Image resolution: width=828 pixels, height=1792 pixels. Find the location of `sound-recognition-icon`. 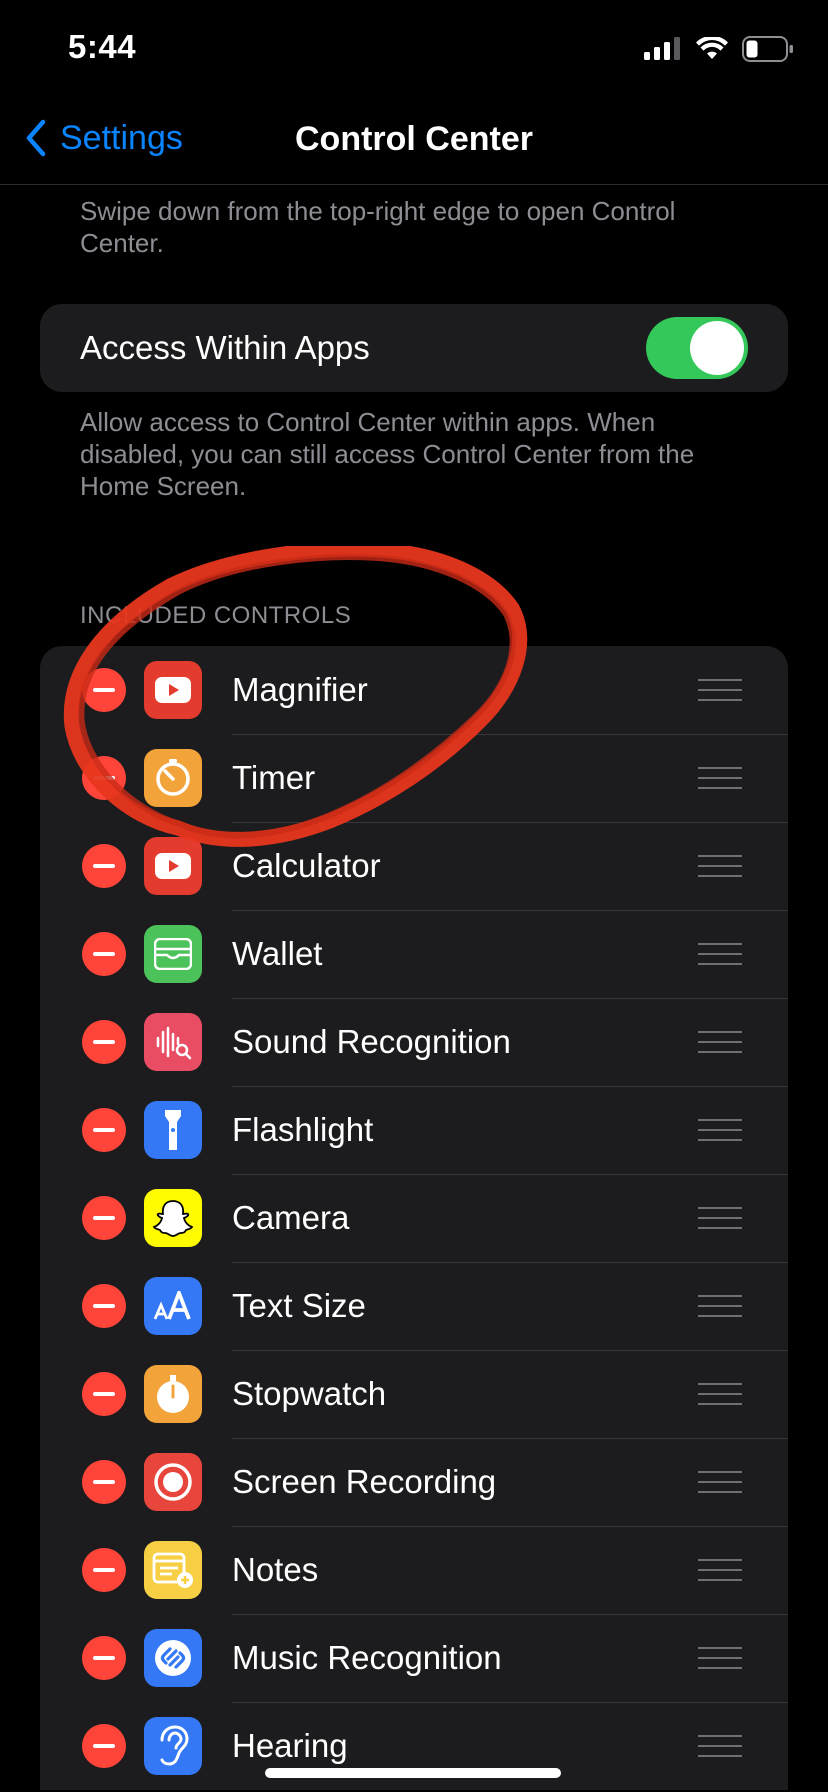

sound-recognition-icon is located at coordinates (173, 1042).